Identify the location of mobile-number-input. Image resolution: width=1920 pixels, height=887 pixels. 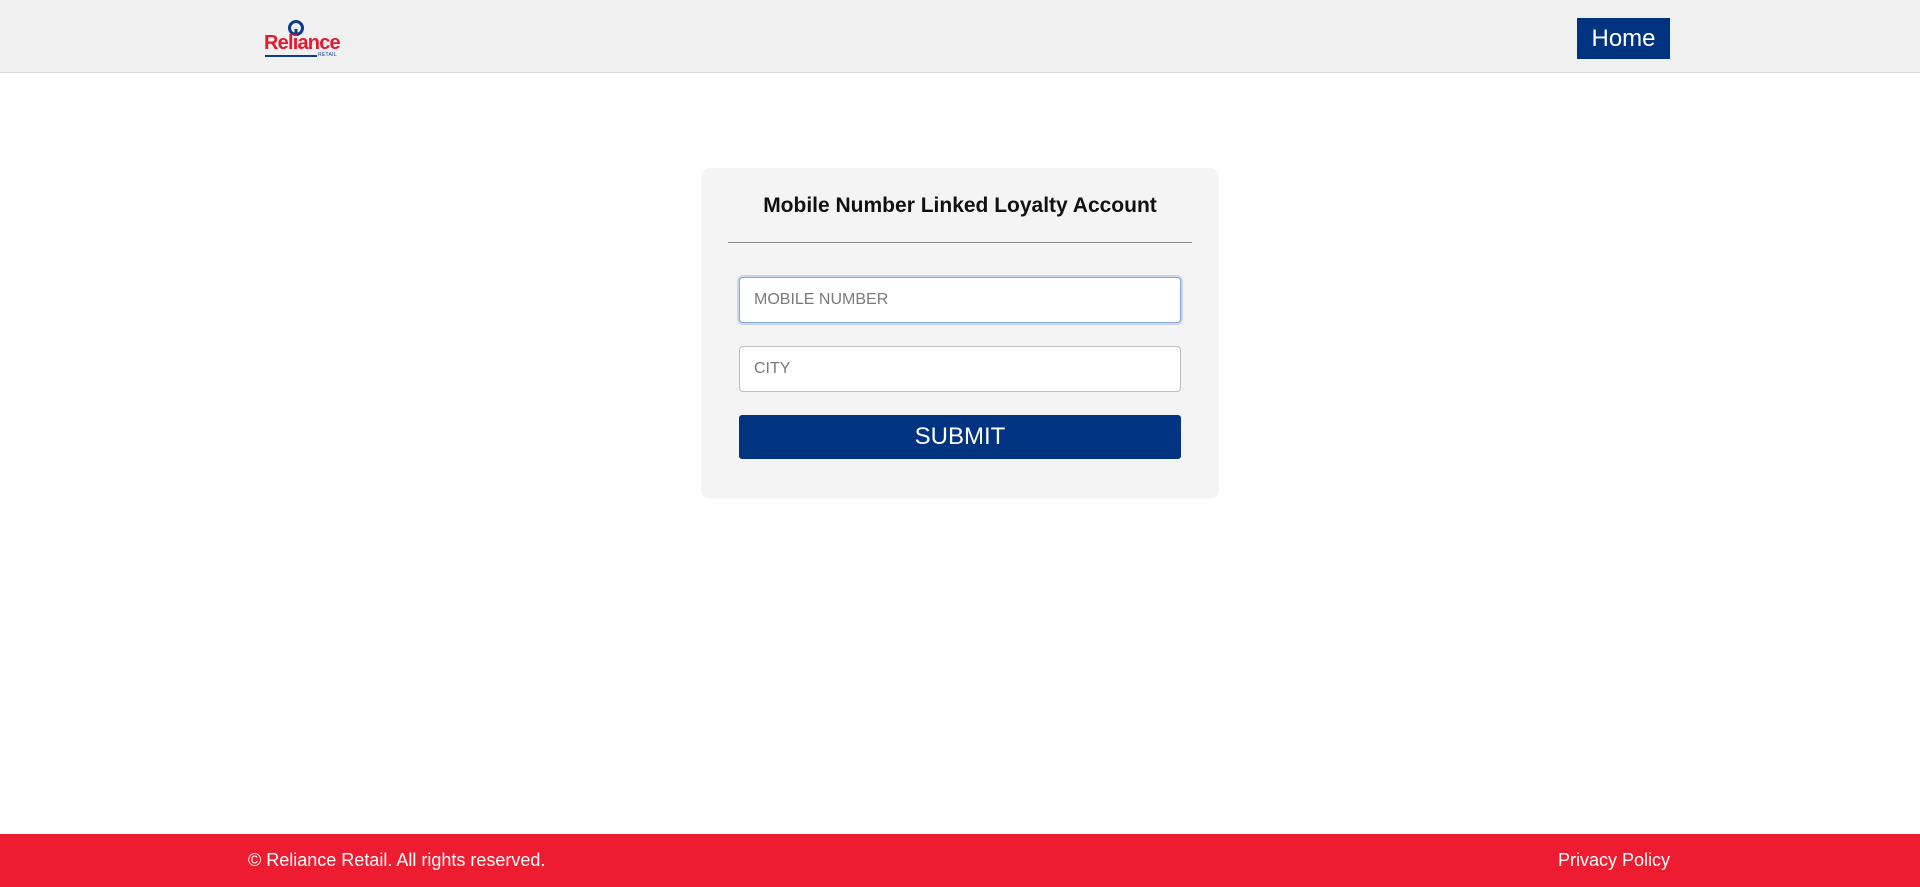
(960, 300).